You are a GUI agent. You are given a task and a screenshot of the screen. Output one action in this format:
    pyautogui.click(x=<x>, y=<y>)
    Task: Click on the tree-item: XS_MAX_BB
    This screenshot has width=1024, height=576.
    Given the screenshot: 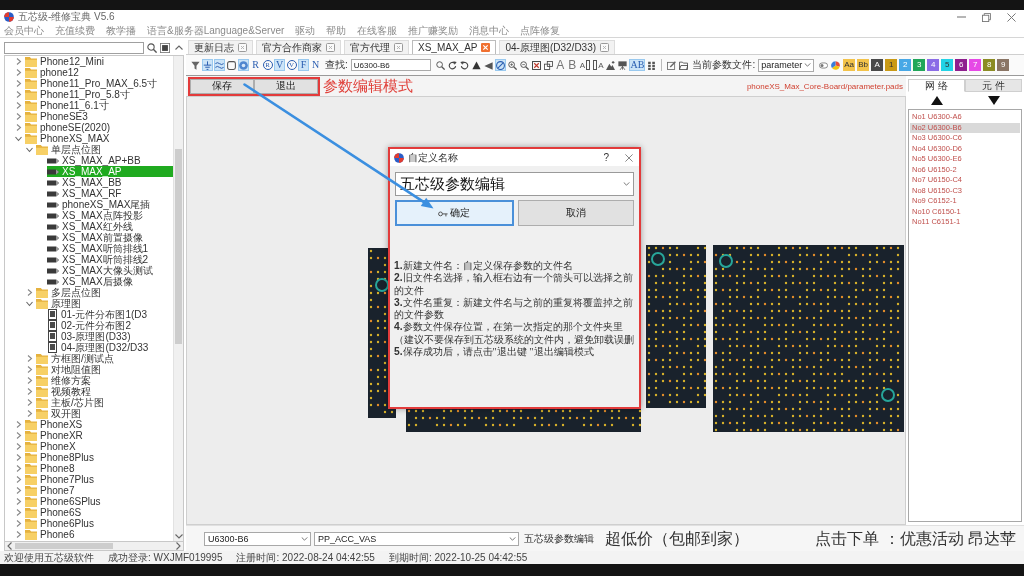 What is the action you would take?
    pyautogui.click(x=110, y=182)
    